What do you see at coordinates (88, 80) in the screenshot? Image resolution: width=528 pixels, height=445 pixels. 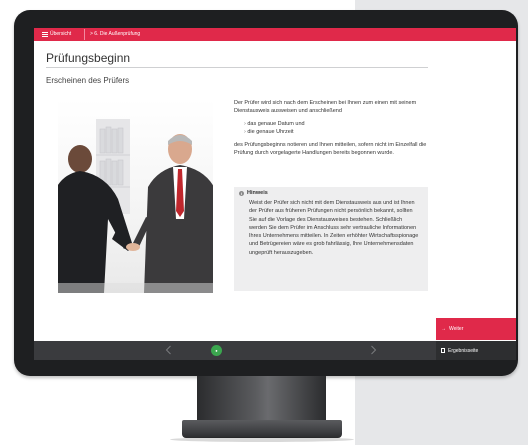 I see `section-title: Erscheinen des Prüfers` at bounding box center [88, 80].